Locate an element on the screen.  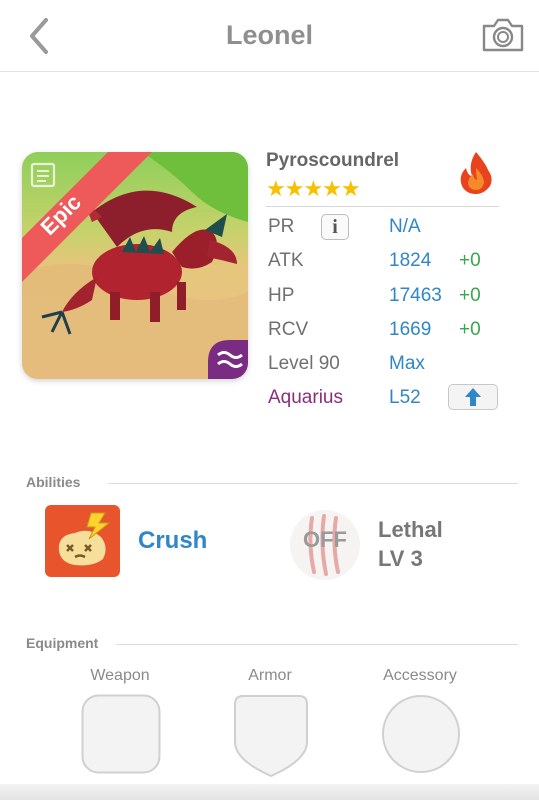
weapon-slot is located at coordinates (121, 735).